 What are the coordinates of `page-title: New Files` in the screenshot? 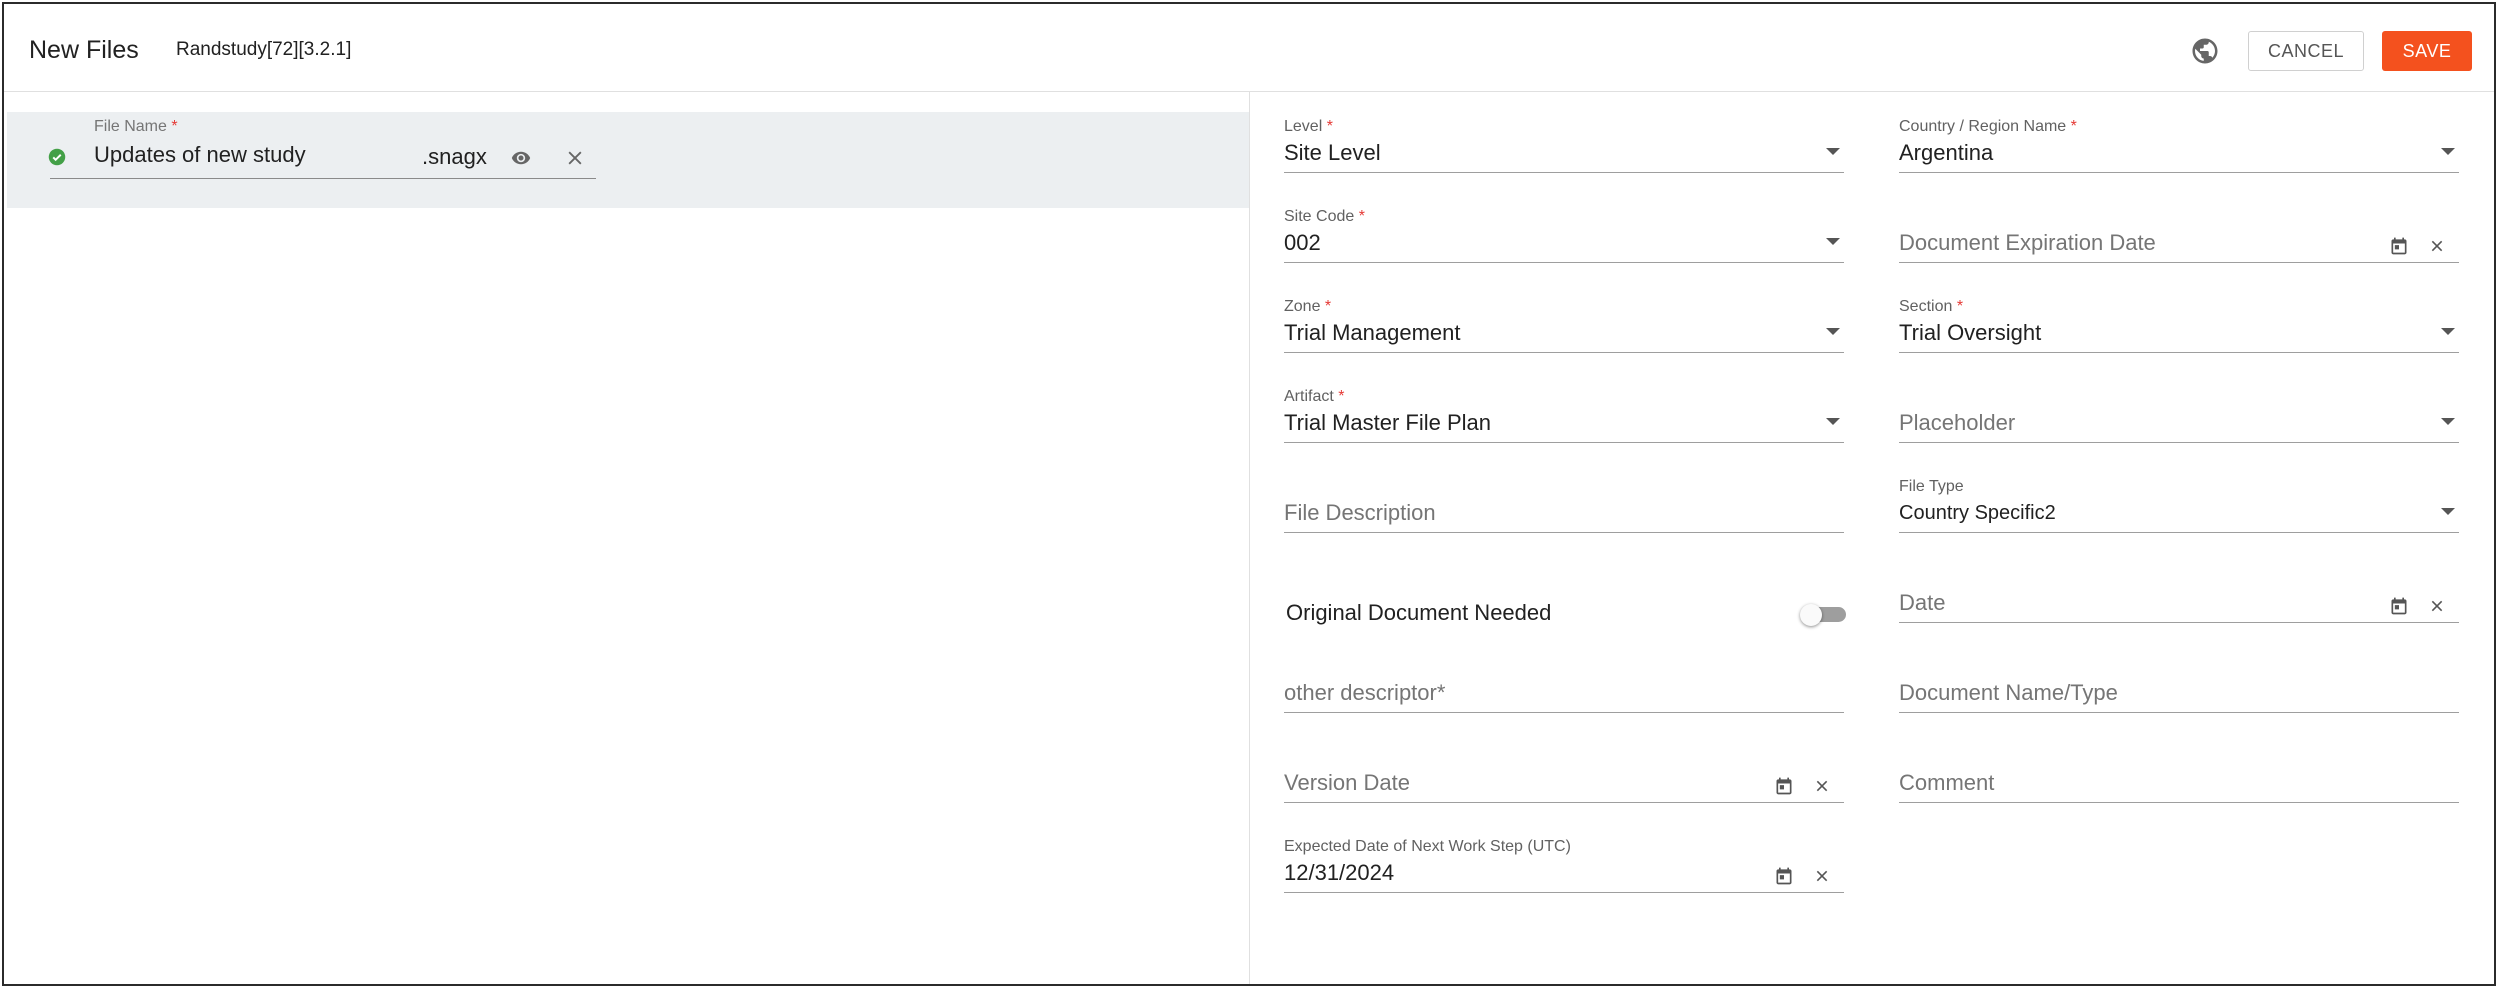 It's located at (84, 50).